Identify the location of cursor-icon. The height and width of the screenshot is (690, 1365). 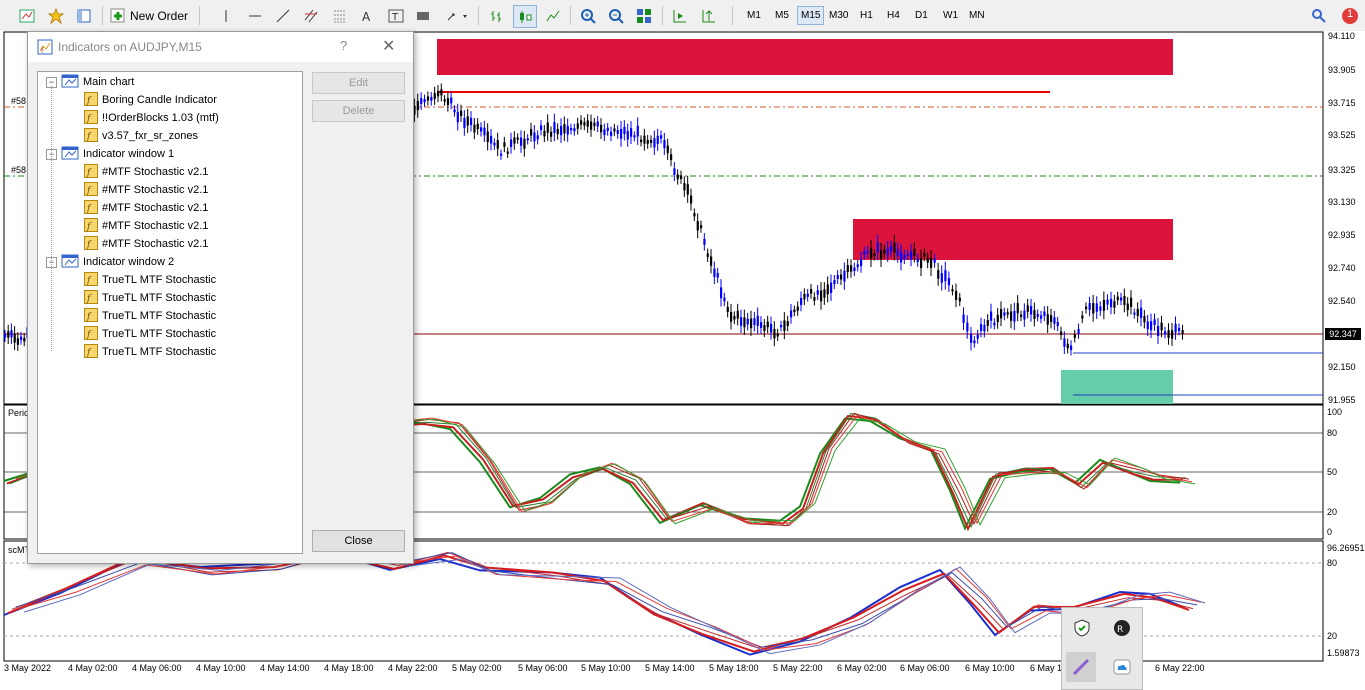
(226, 15).